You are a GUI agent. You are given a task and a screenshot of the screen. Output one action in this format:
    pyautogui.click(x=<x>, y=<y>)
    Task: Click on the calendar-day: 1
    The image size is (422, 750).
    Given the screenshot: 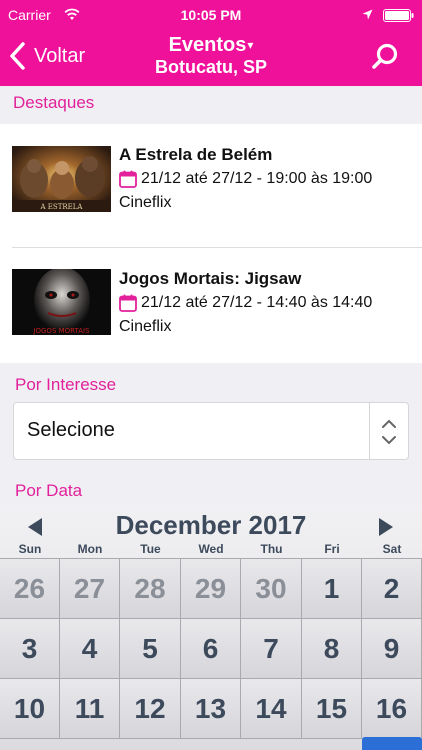 What is the action you would take?
    pyautogui.click(x=332, y=589)
    